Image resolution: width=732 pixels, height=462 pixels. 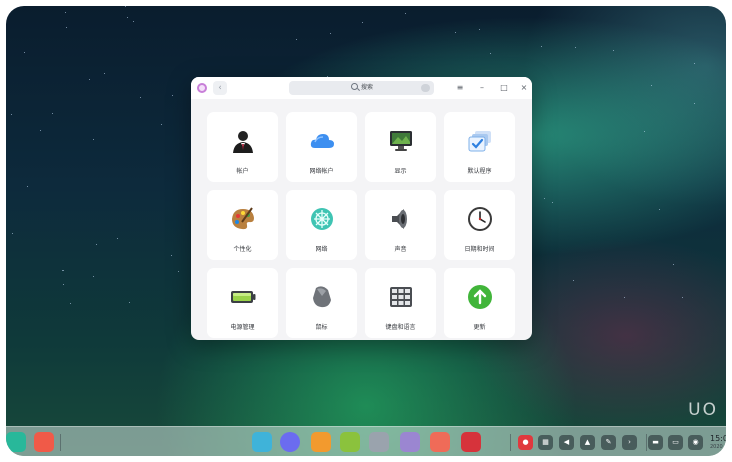 I want to click on file-manager-icon, so click(x=262, y=442).